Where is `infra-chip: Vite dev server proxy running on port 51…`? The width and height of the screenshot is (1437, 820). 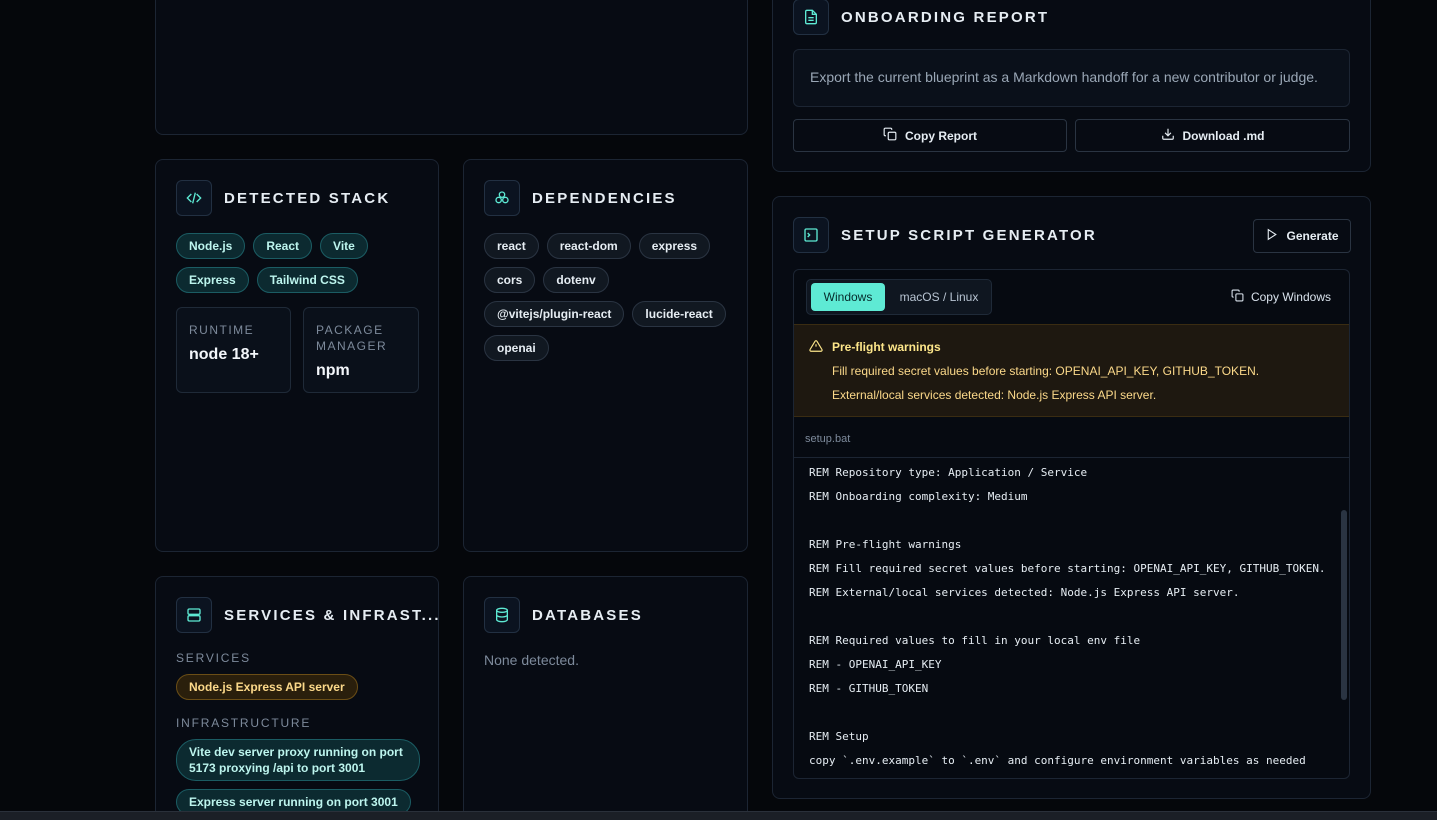 infra-chip: Vite dev server proxy running on port 51… is located at coordinates (298, 760).